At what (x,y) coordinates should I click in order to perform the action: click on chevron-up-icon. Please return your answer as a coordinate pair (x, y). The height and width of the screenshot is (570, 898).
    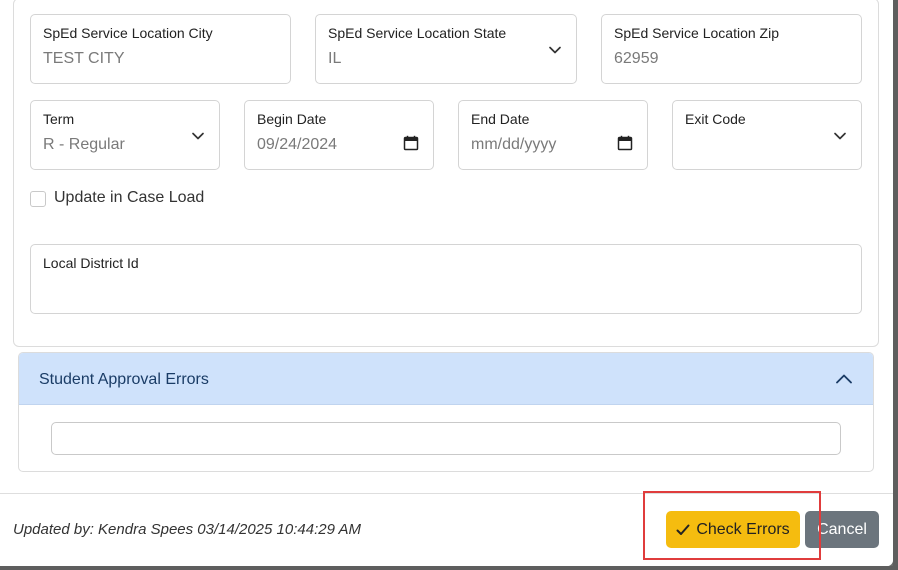
    Looking at the image, I should click on (844, 379).